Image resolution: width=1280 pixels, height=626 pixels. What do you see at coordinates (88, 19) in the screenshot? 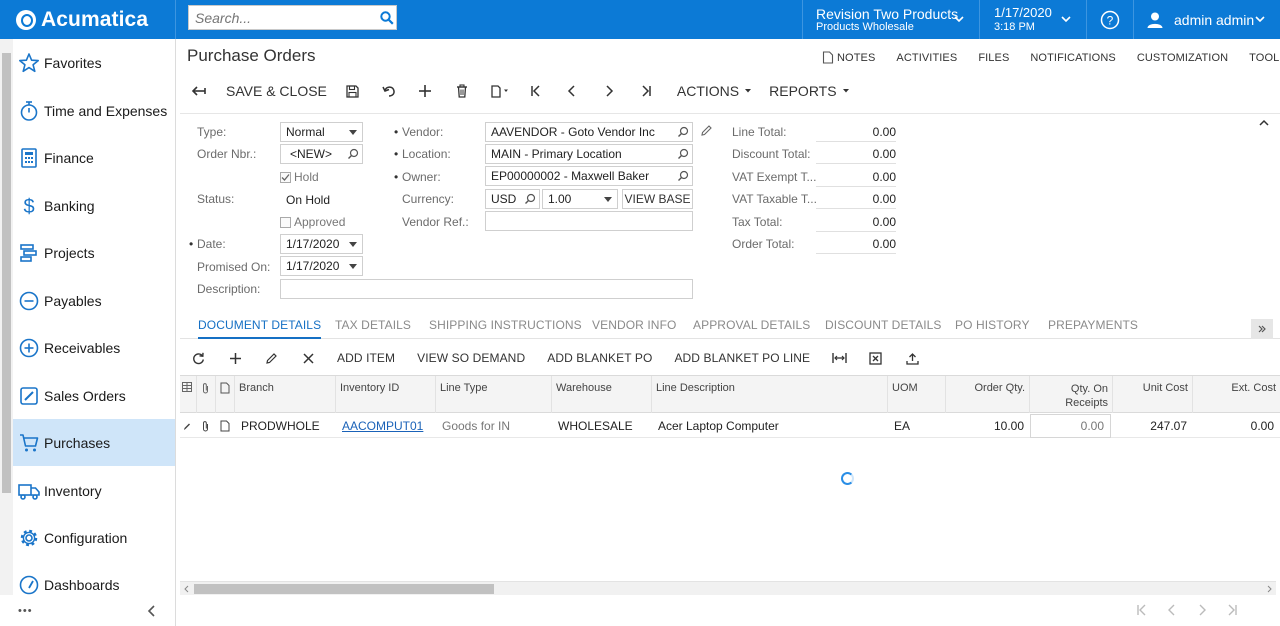
I see `app-logo: Acumatica` at bounding box center [88, 19].